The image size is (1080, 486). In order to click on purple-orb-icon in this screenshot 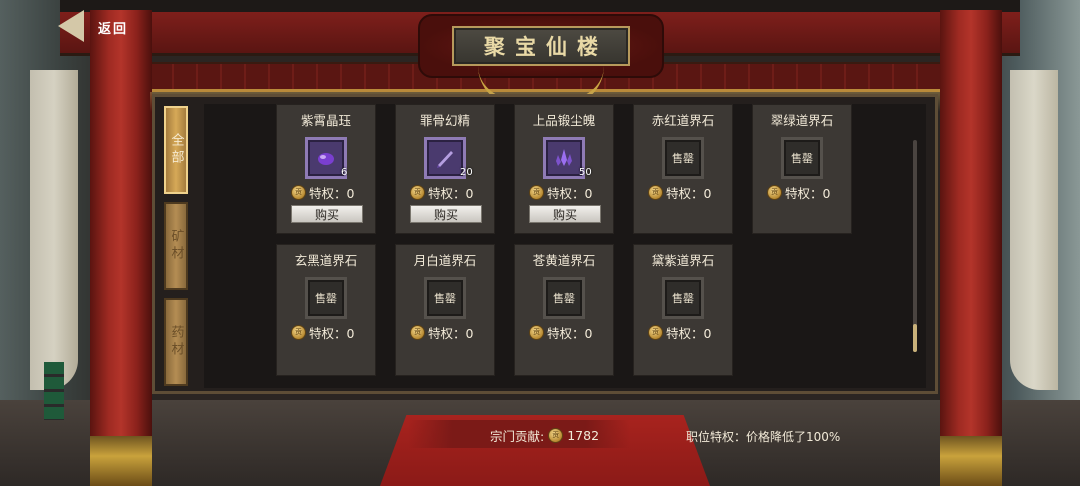, I will do `click(326, 158)`.